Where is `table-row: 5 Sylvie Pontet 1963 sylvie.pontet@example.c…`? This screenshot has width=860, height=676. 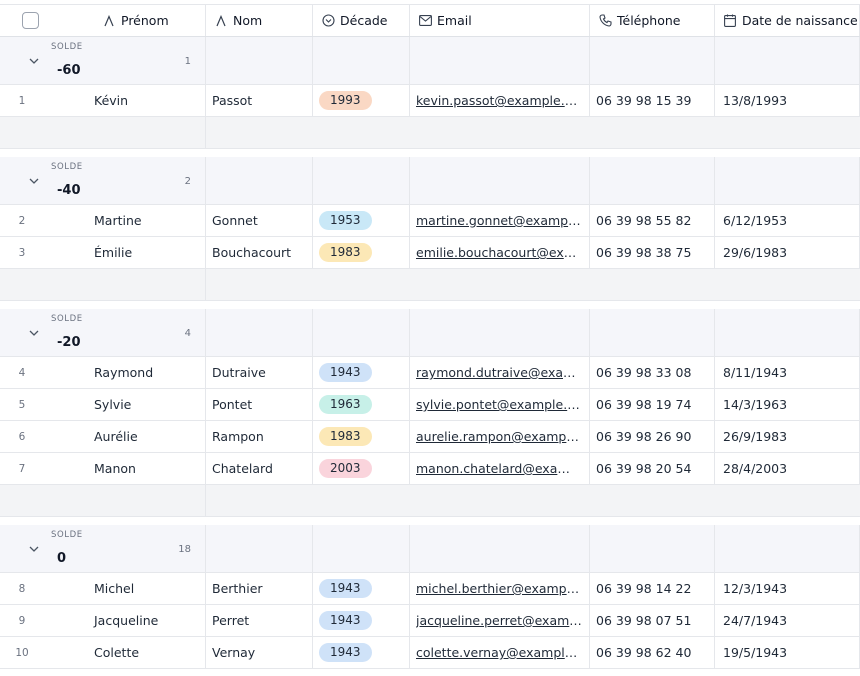
table-row: 5 Sylvie Pontet 1963 sylvie.pontet@example.c… is located at coordinates (430, 405).